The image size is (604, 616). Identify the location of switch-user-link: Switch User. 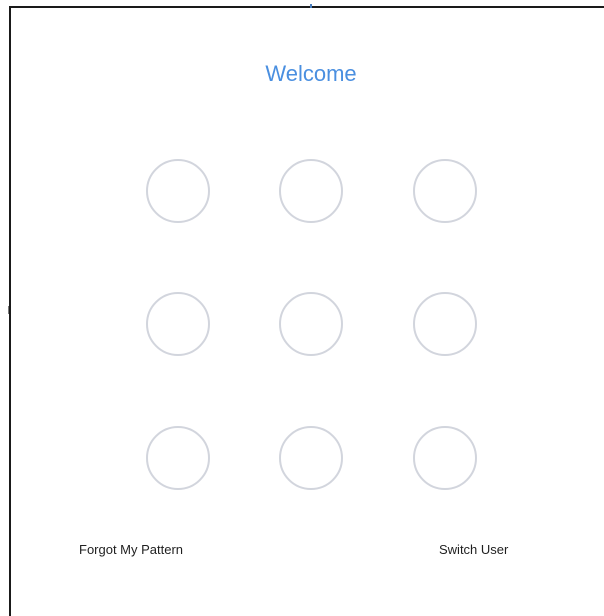
(473, 550).